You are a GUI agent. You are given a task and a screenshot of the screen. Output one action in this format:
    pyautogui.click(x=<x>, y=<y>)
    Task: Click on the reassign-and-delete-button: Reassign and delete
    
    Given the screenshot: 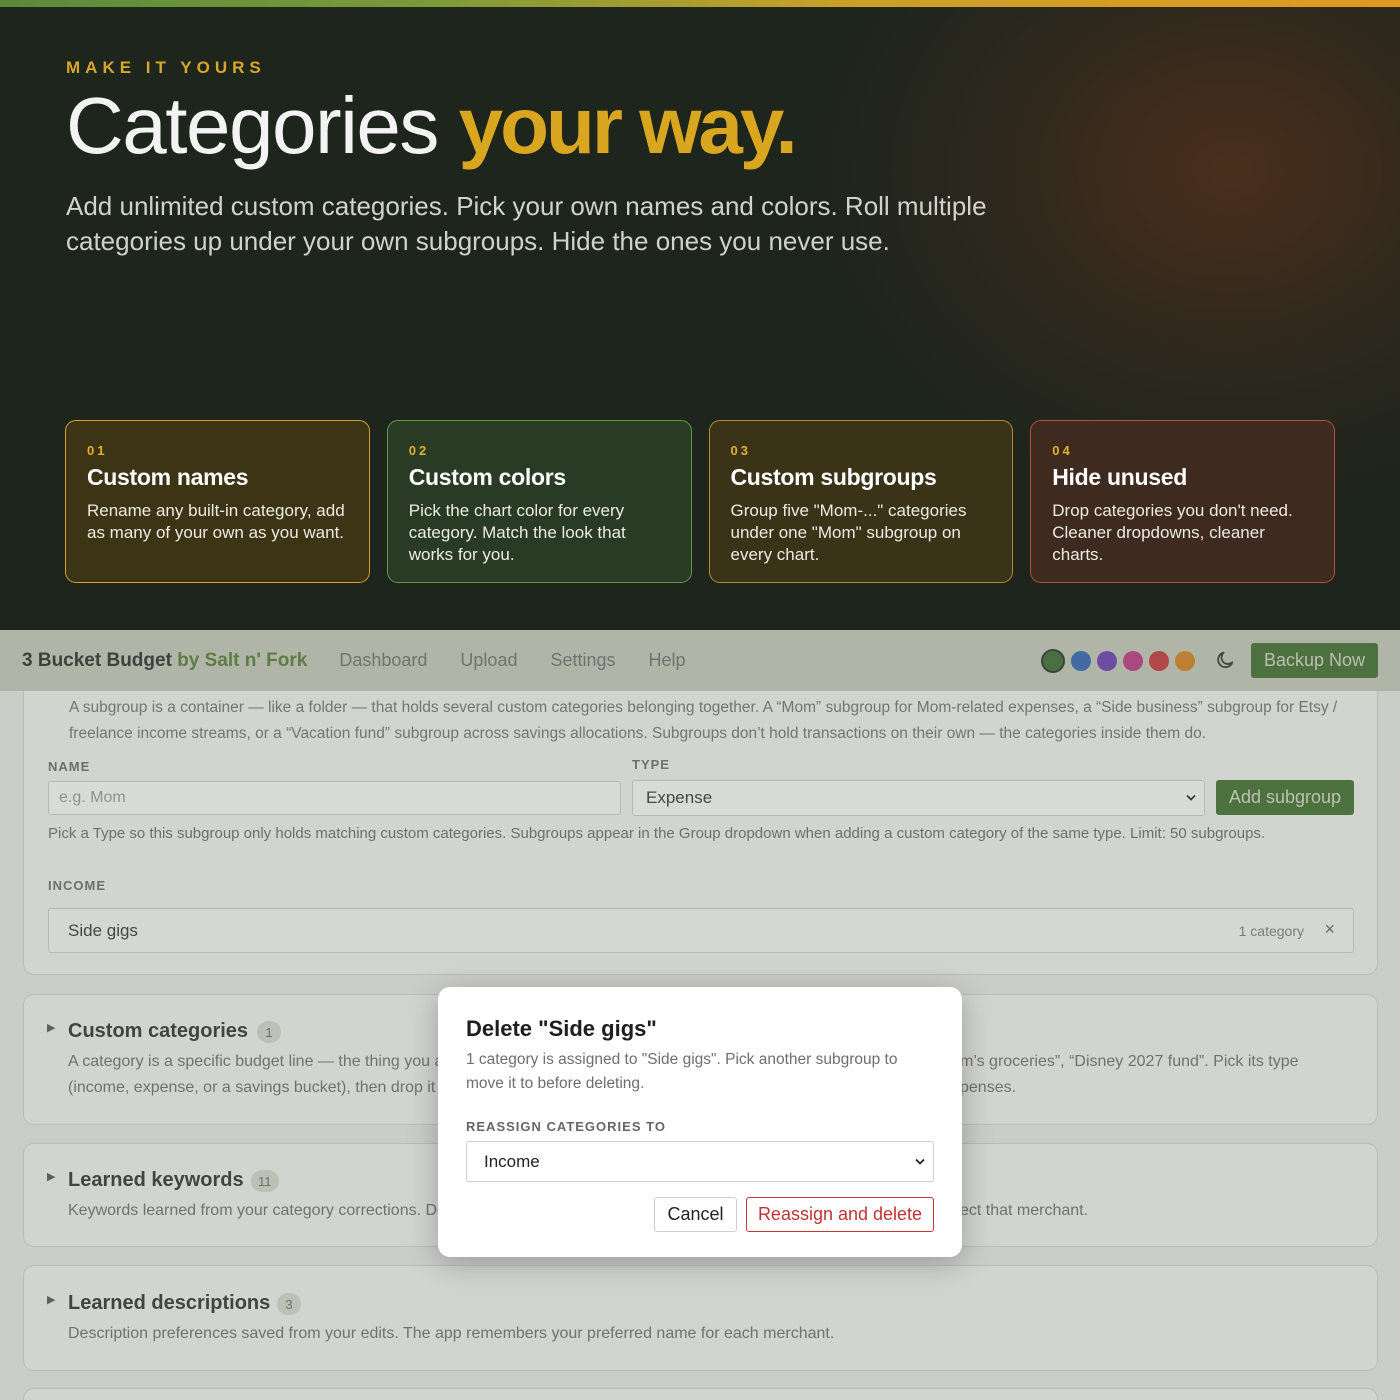 What is the action you would take?
    pyautogui.click(x=840, y=1214)
    